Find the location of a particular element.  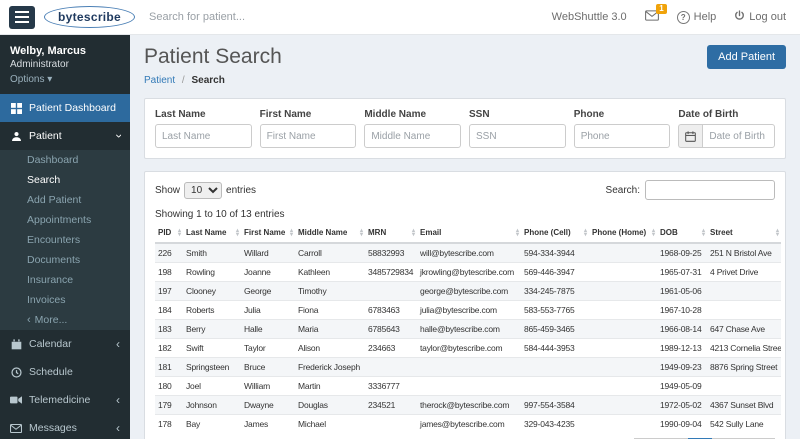

column-header-phone-home: Phone (Home) ▴ ▾ is located at coordinates (623, 233).